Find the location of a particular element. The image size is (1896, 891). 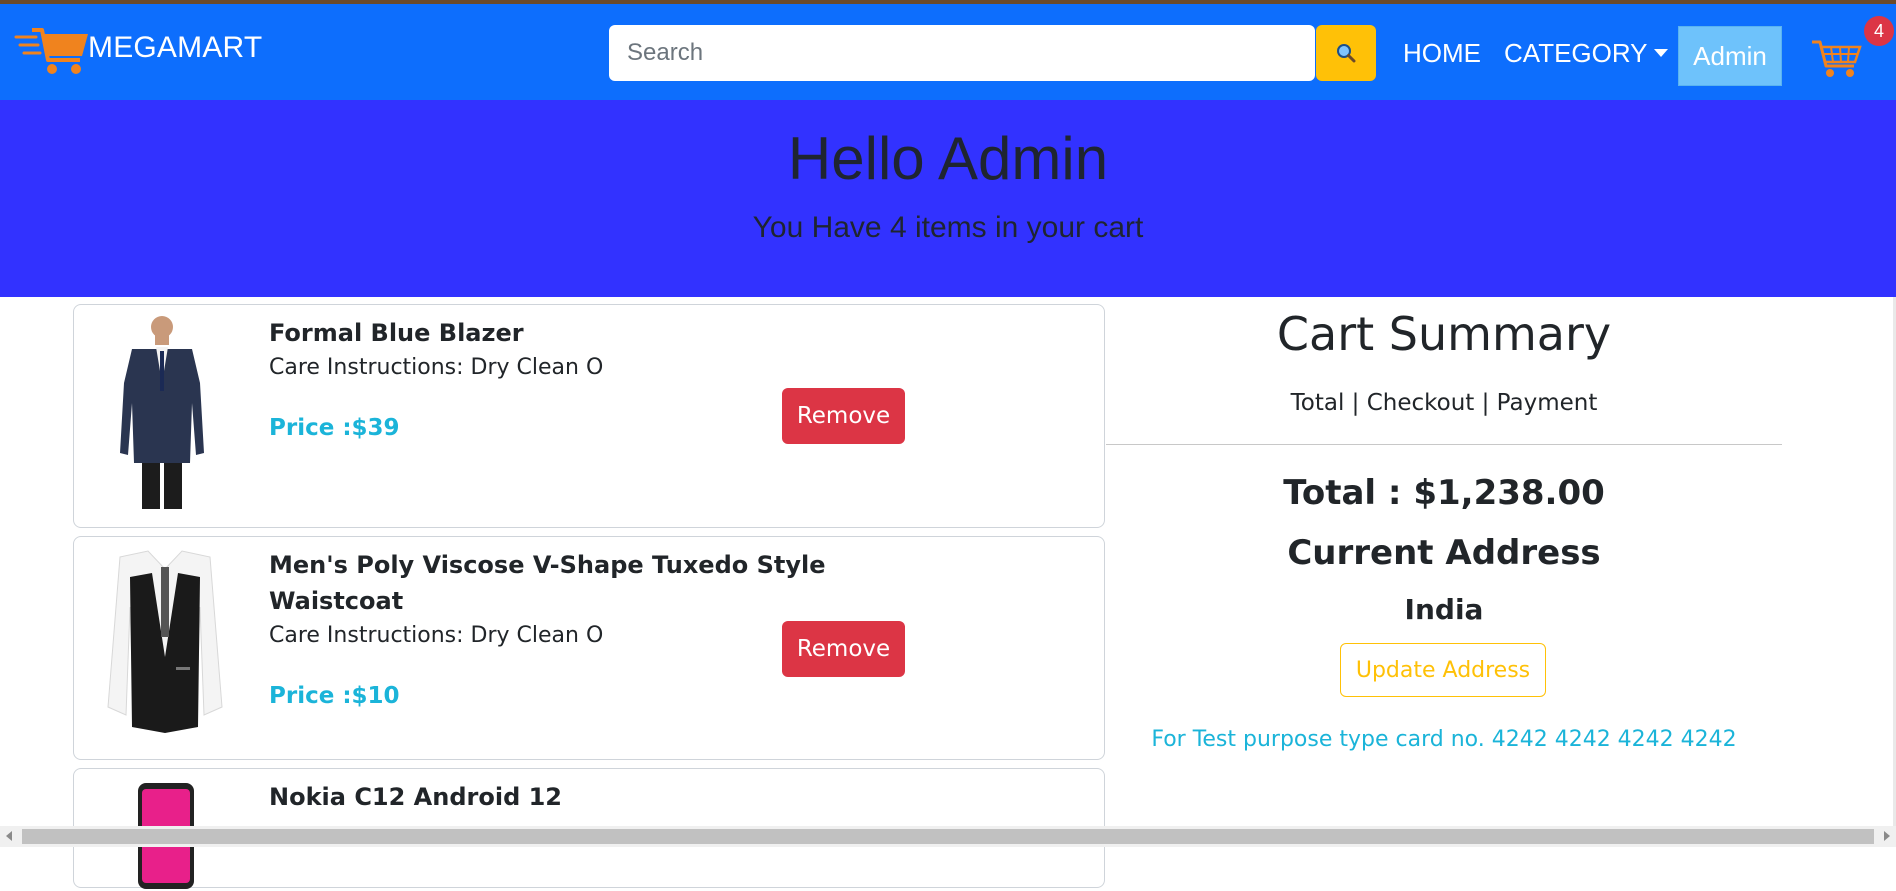

navbar: MEGAMART HOME CATEGORY Admin 4 is located at coordinates (948, 52).